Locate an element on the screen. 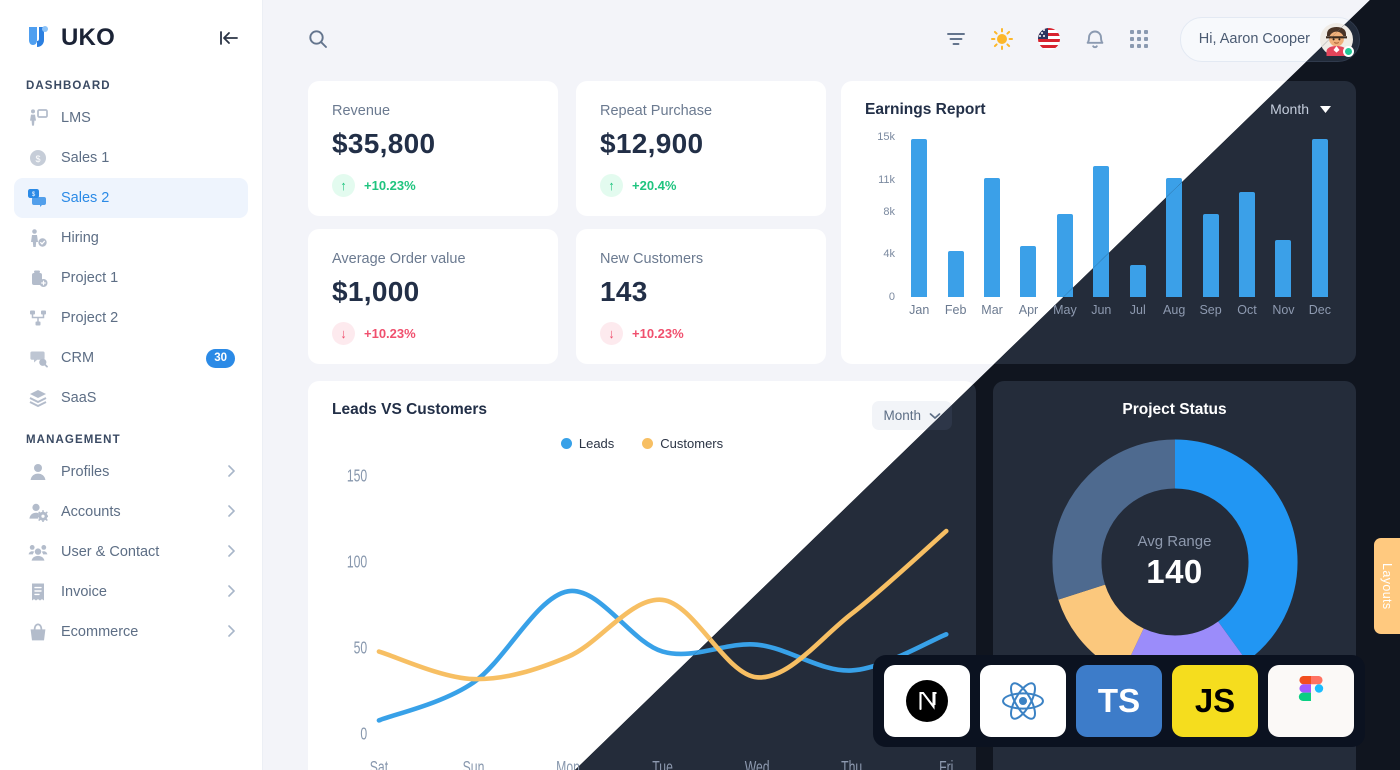 The width and height of the screenshot is (1400, 770). sidebar-item-user-contact: User & Contact is located at coordinates (131, 552).